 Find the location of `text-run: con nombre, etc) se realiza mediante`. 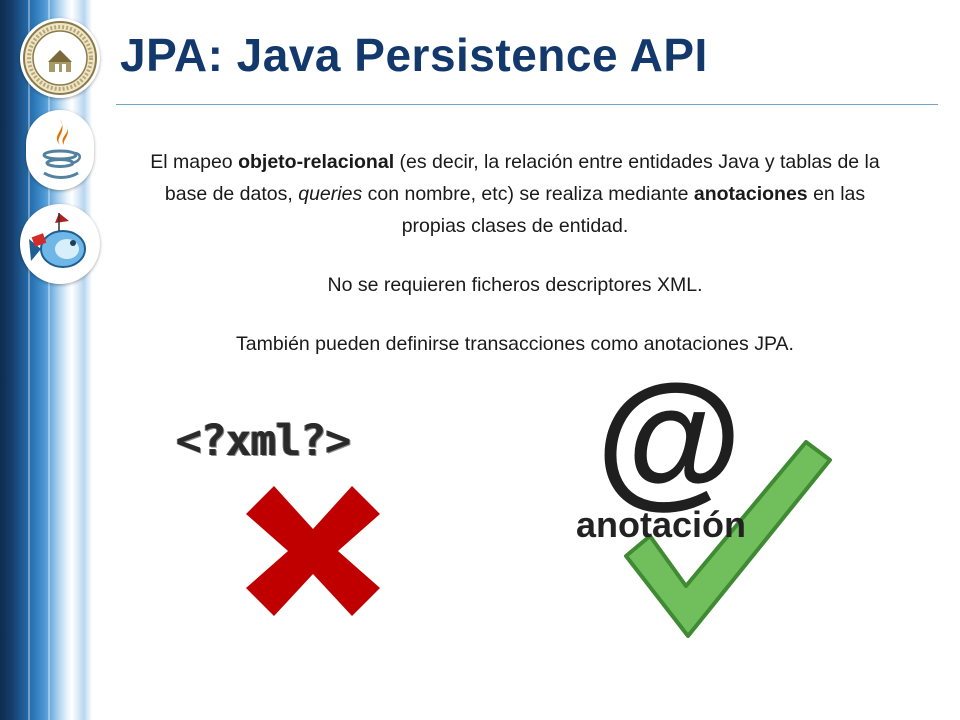

text-run: con nombre, etc) se realiza mediante is located at coordinates (528, 194).